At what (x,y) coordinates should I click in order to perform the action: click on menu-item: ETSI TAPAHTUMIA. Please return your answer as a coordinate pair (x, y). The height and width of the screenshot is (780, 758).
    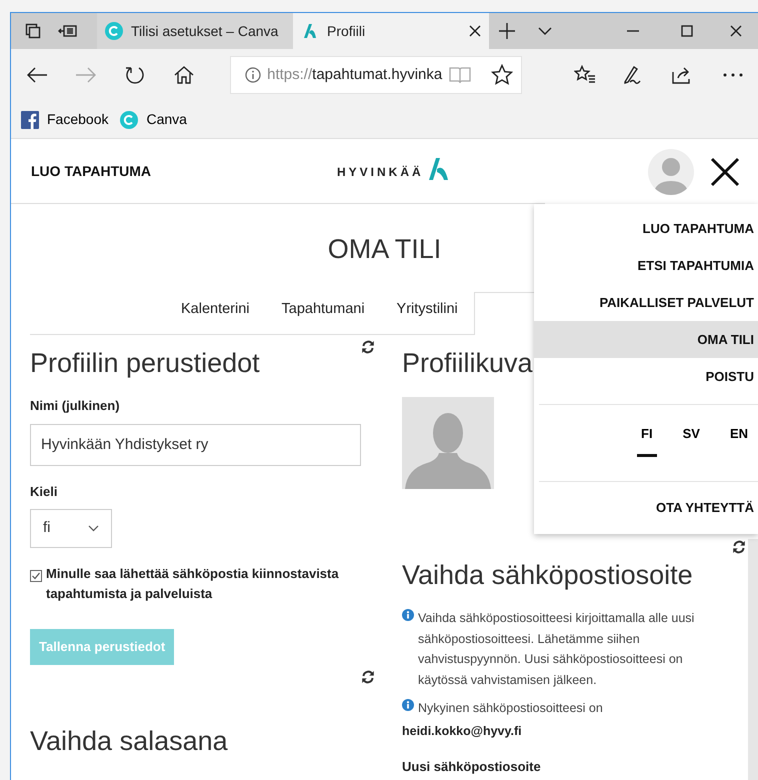
    Looking at the image, I should click on (646, 265).